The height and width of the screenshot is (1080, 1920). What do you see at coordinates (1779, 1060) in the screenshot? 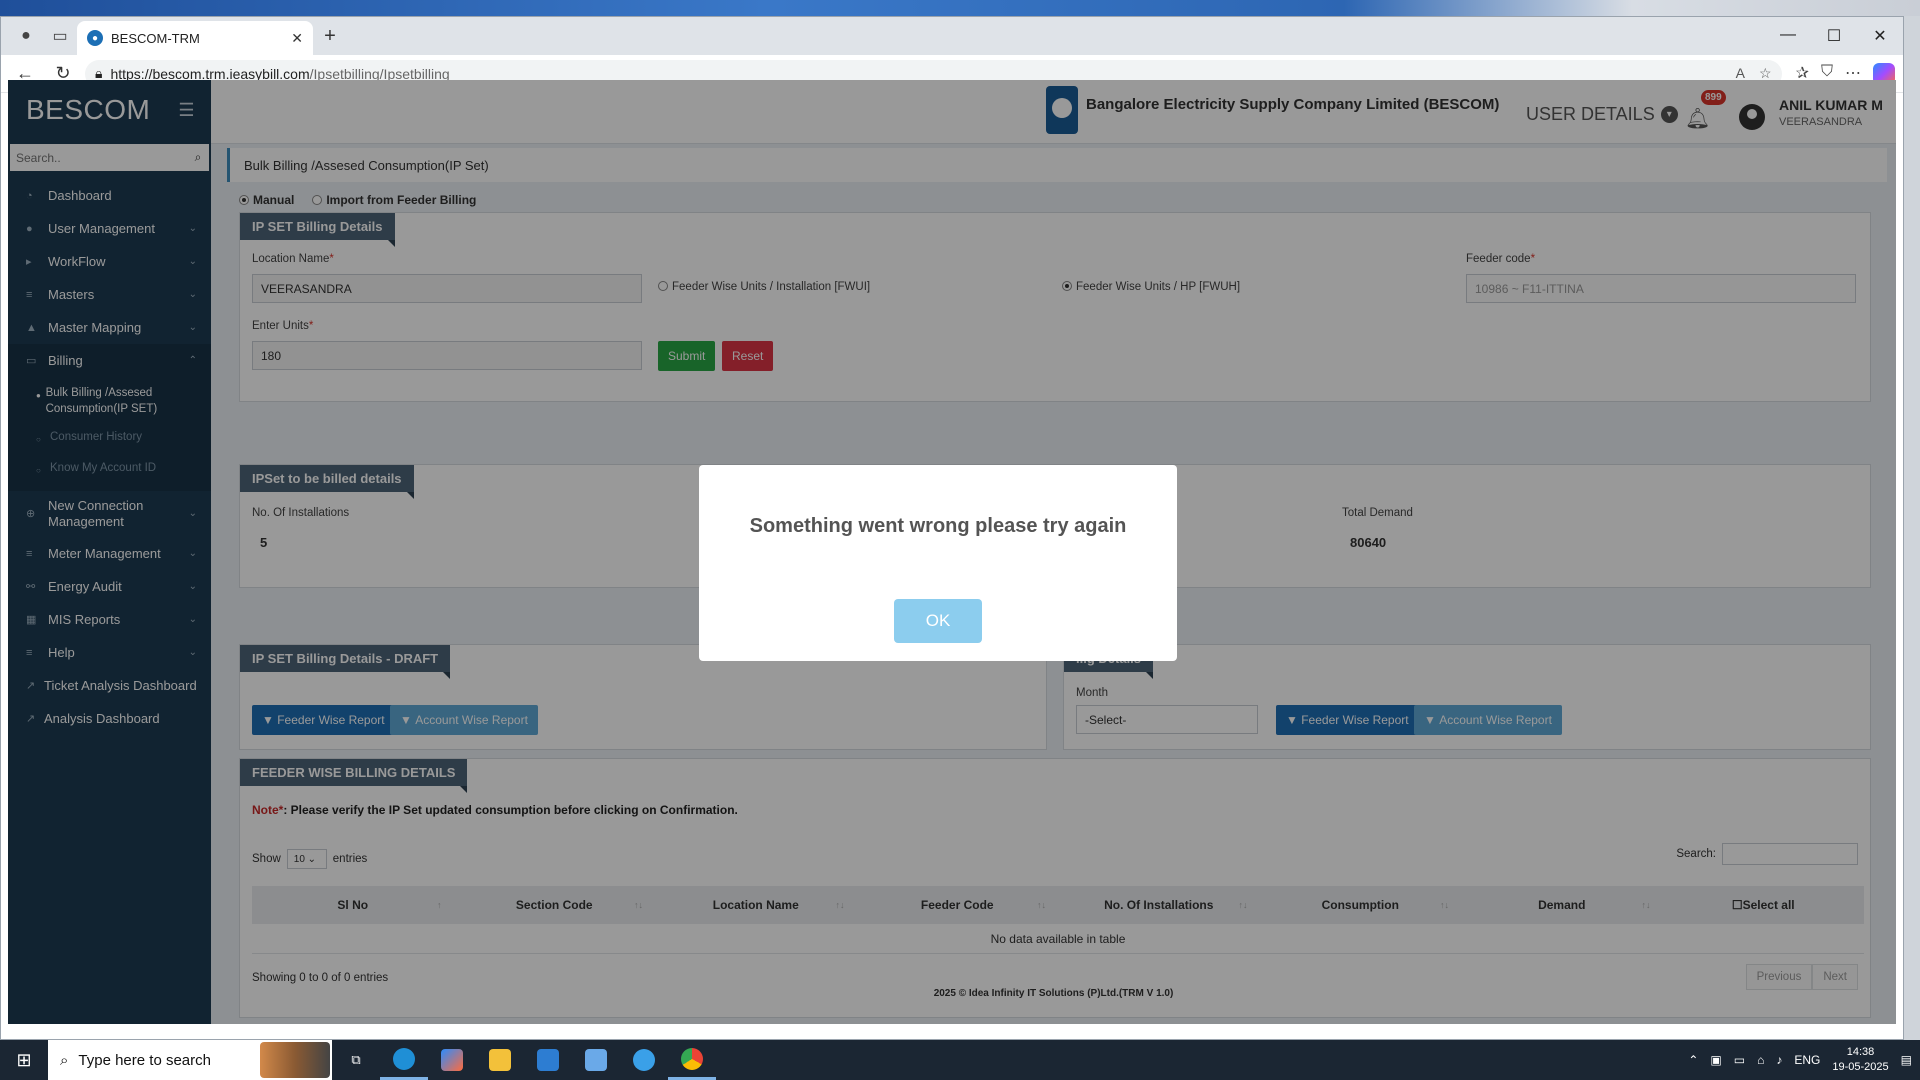
I see `volume-icon: ♪` at bounding box center [1779, 1060].